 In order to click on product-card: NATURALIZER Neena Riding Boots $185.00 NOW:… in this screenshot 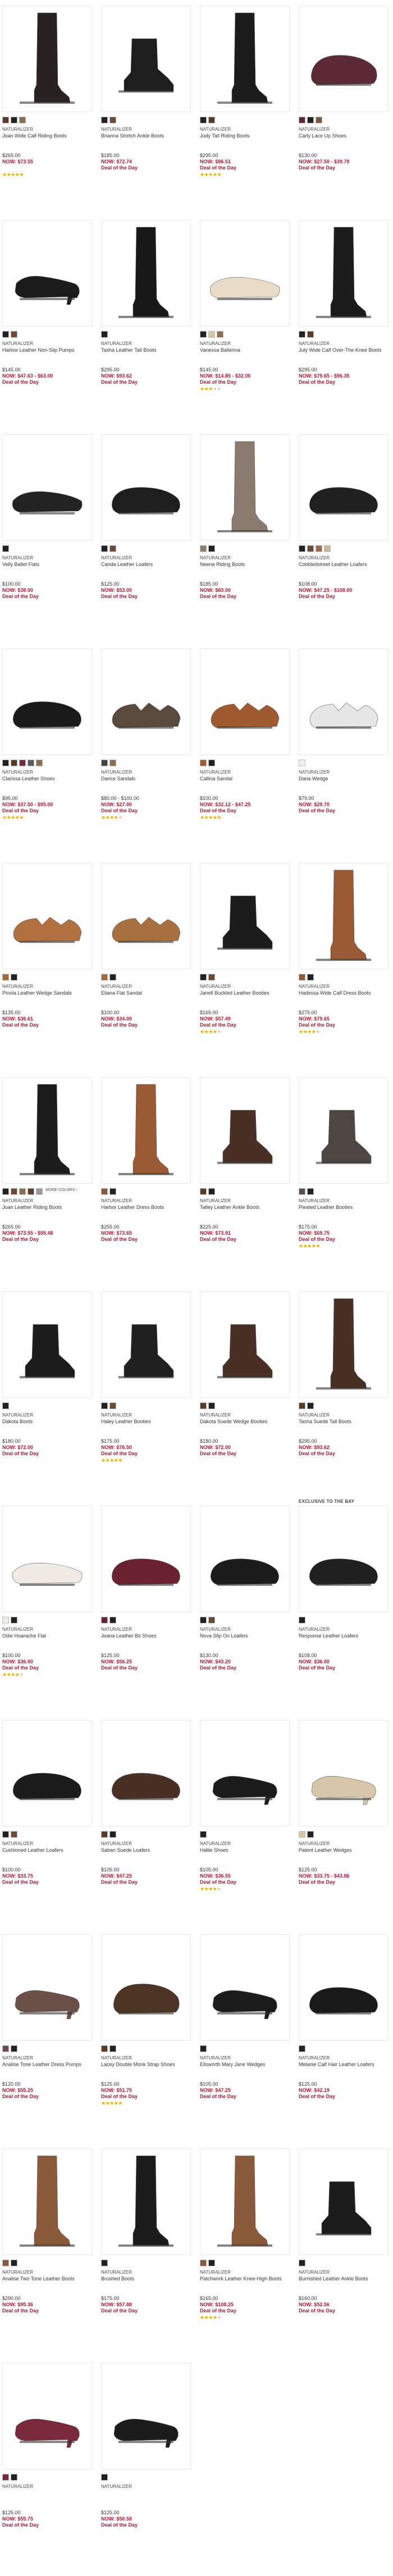, I will do `click(245, 538)`.